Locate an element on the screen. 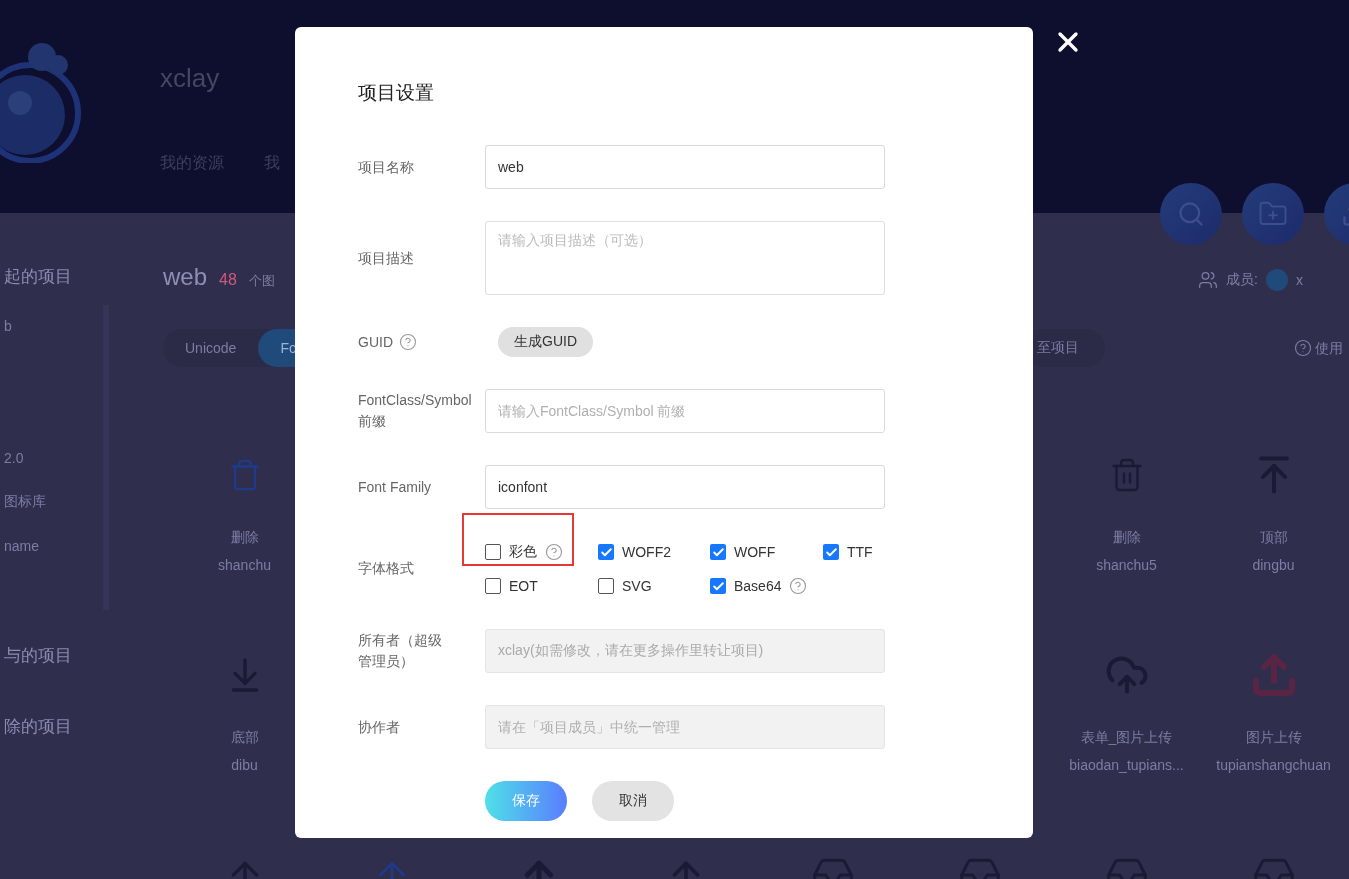 This screenshot has height=879, width=1349. field-label: Font Family is located at coordinates (395, 487).